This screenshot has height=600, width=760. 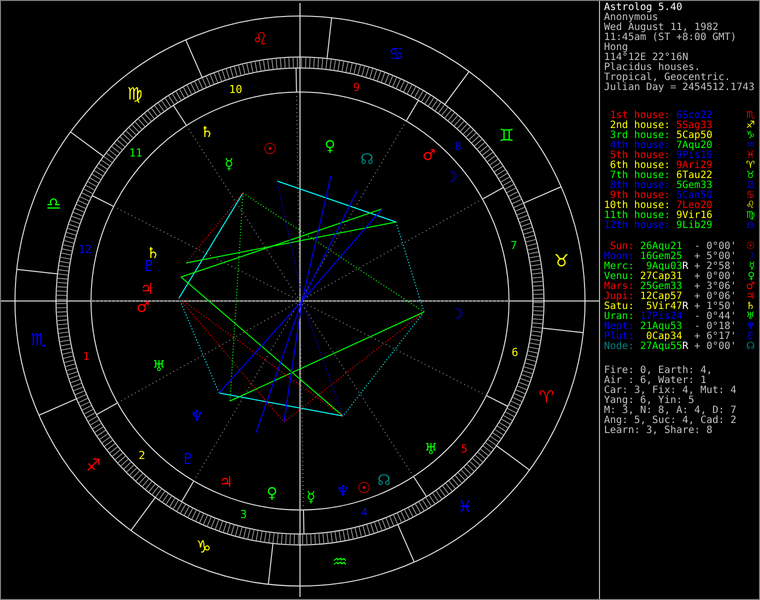 I want to click on planet-latitude: + 1°50', so click(x=715, y=307).